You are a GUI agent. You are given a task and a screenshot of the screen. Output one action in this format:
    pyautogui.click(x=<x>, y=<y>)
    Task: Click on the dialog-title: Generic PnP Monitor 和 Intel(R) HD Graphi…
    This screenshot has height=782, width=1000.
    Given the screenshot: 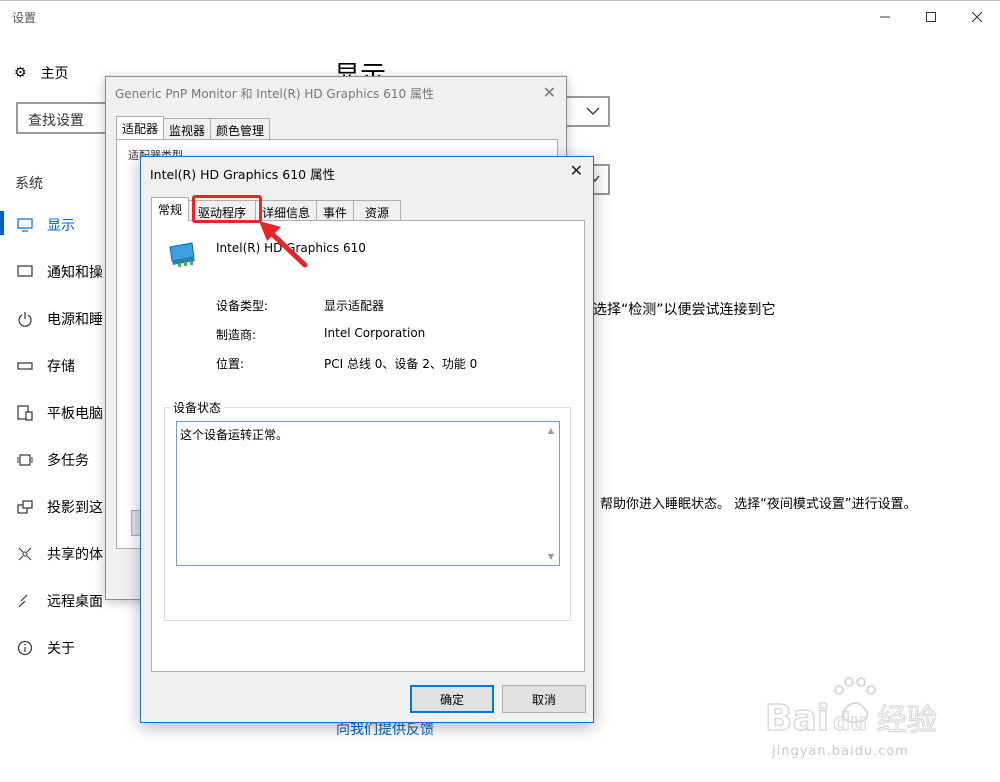 What is the action you would take?
    pyautogui.click(x=274, y=94)
    